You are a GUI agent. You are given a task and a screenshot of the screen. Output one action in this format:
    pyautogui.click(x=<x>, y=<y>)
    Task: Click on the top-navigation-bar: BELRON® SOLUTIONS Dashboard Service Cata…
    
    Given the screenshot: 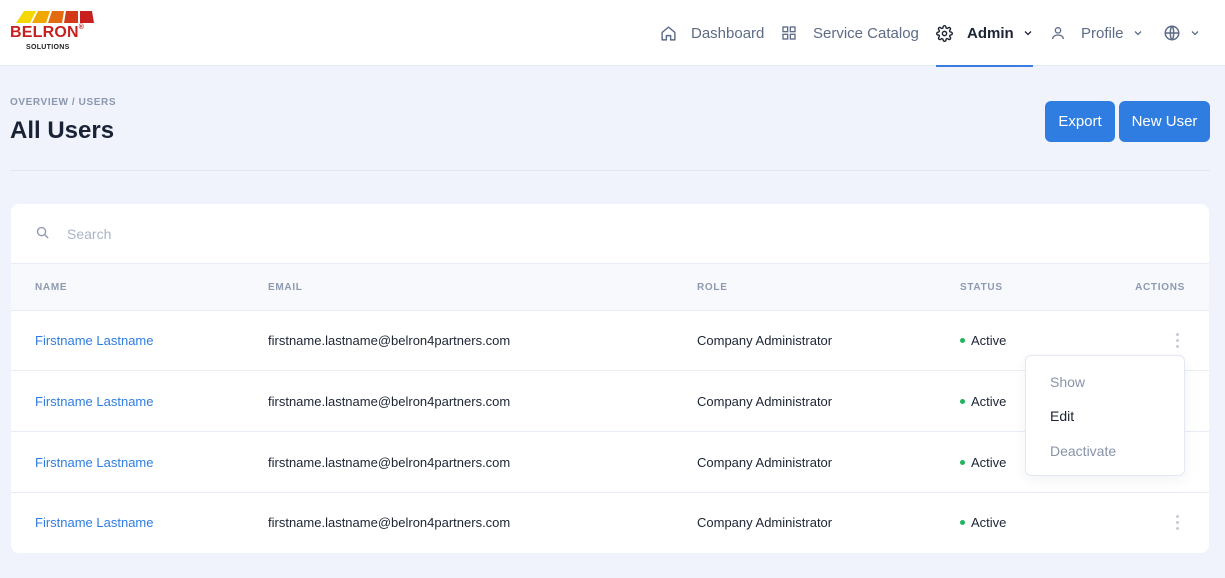 What is the action you would take?
    pyautogui.click(x=612, y=33)
    